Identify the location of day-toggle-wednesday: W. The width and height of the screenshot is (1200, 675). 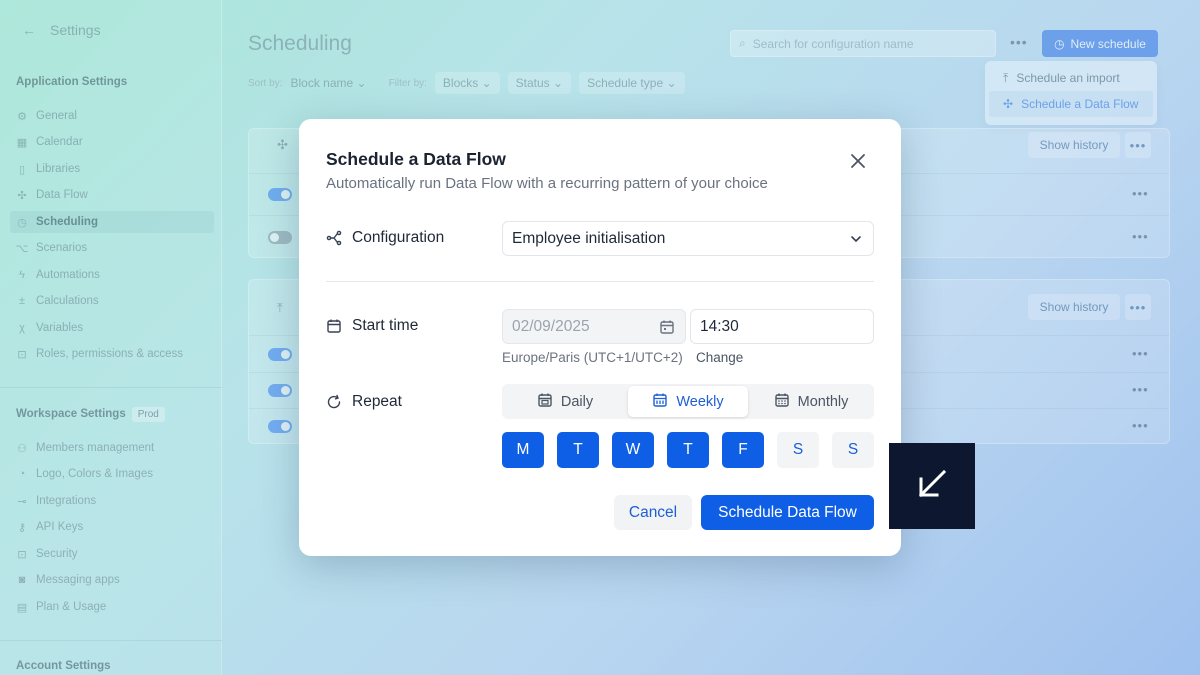
(633, 450).